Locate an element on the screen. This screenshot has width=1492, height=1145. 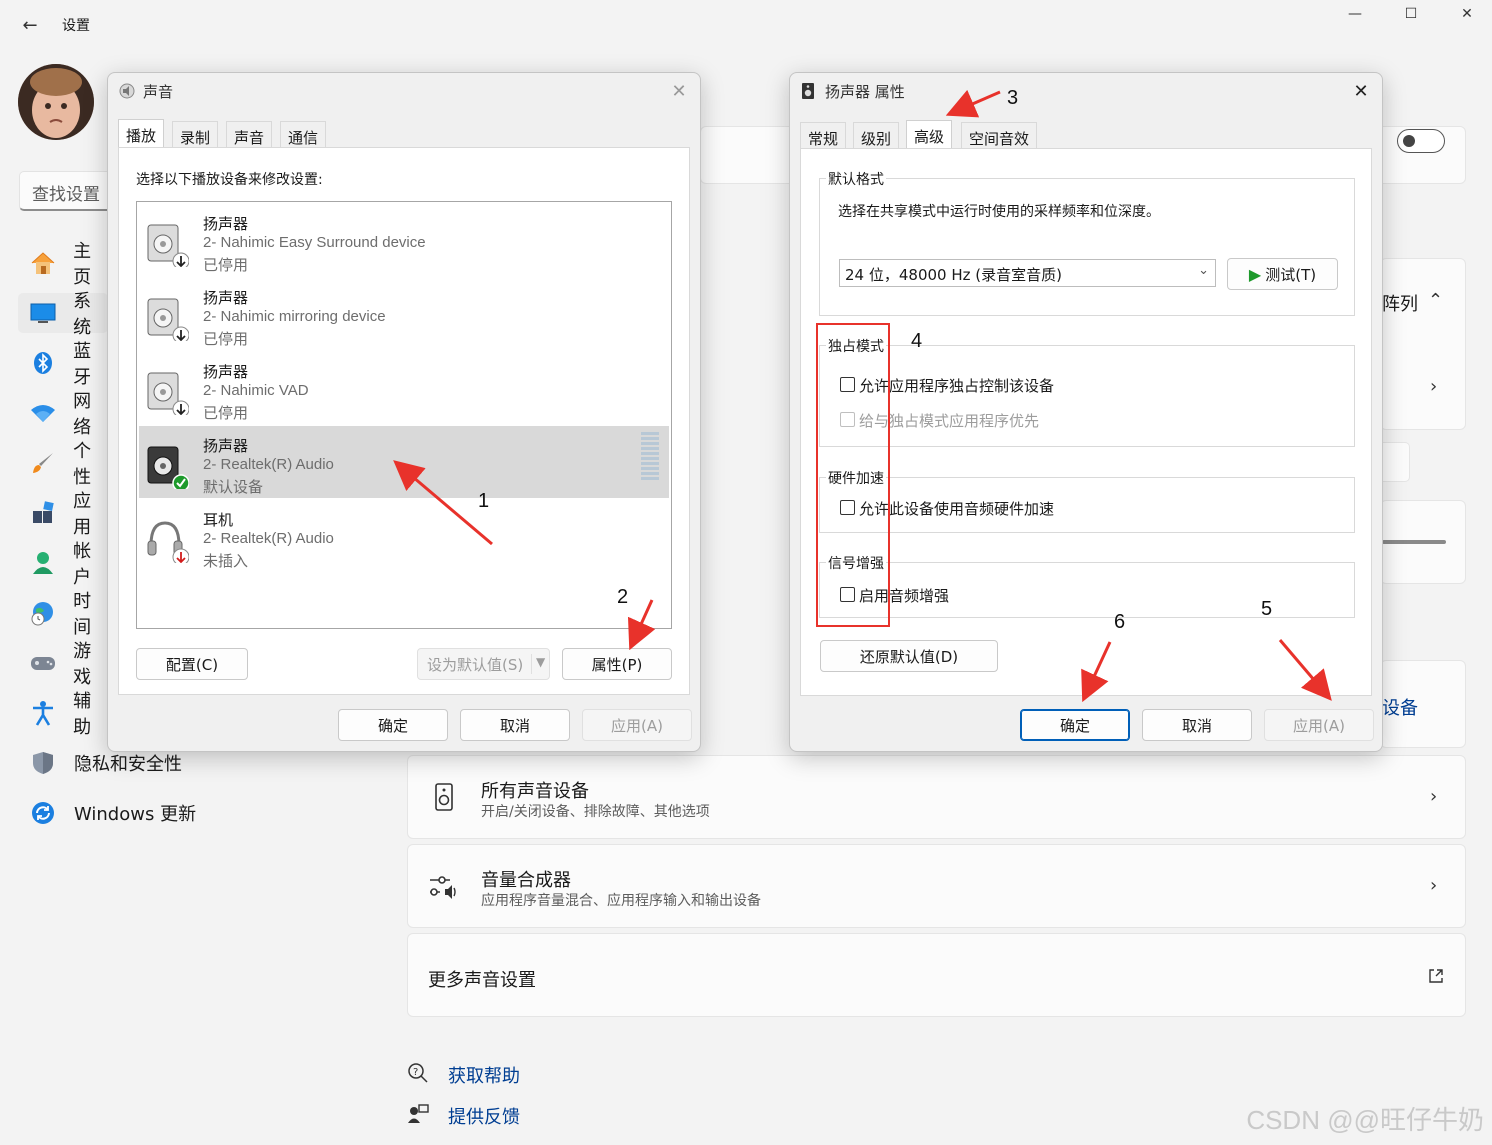
tab-playback: 播放 is located at coordinates (141, 133).